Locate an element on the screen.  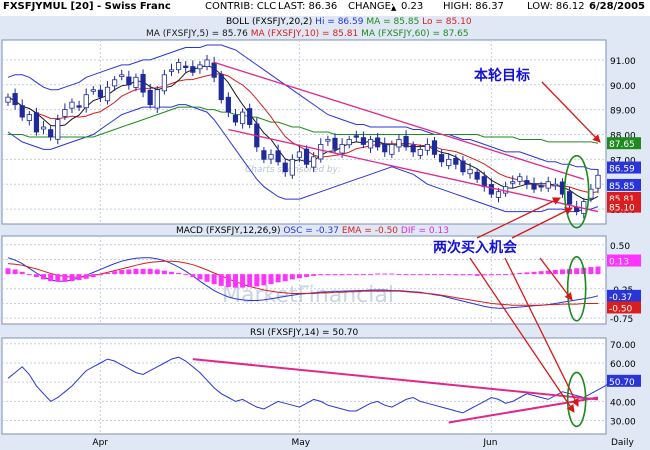
rsi-tick-label: 30.00 is located at coordinates (623, 423).